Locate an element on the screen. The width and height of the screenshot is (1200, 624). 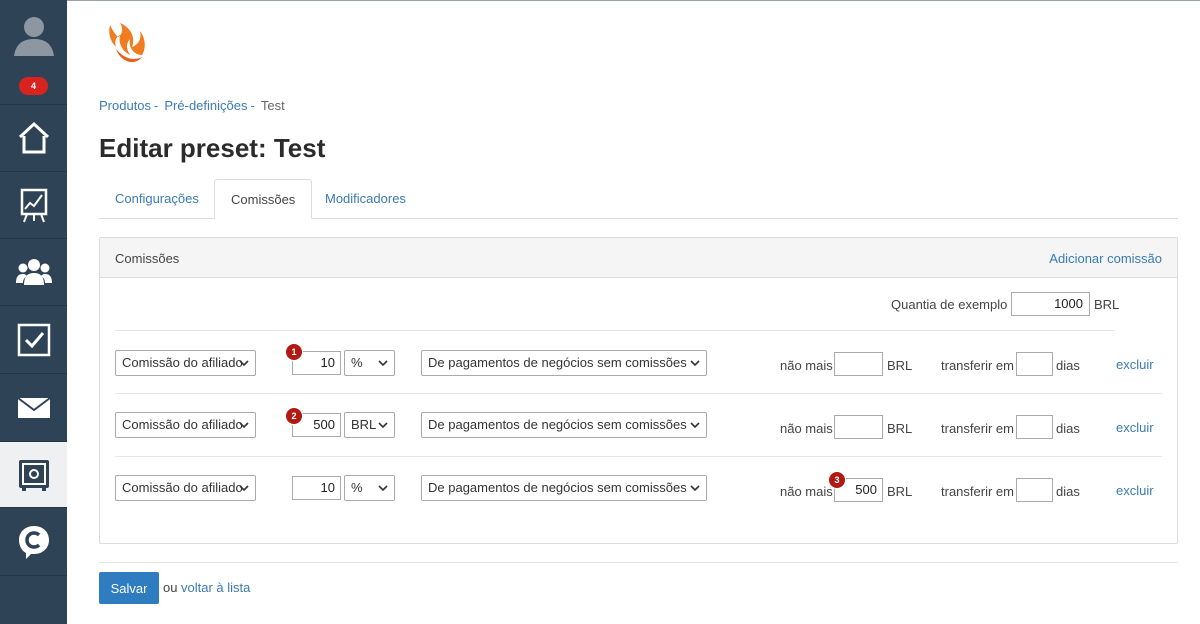
annotation-marker: 3 is located at coordinates (837, 480).